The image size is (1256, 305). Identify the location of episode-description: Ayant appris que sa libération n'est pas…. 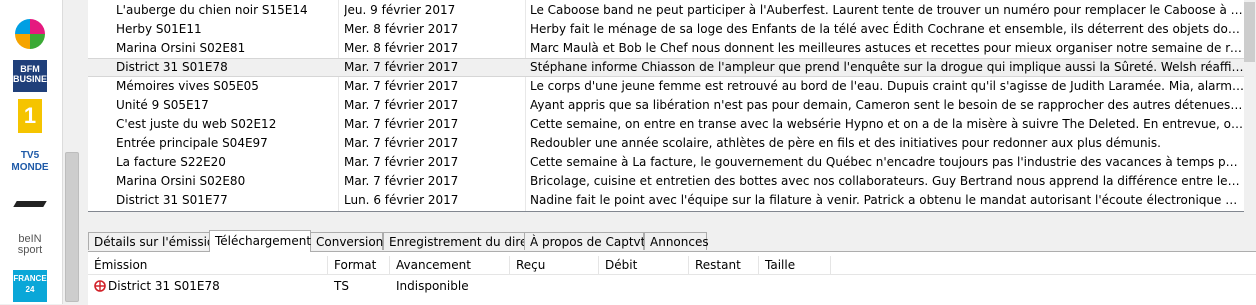
(887, 105).